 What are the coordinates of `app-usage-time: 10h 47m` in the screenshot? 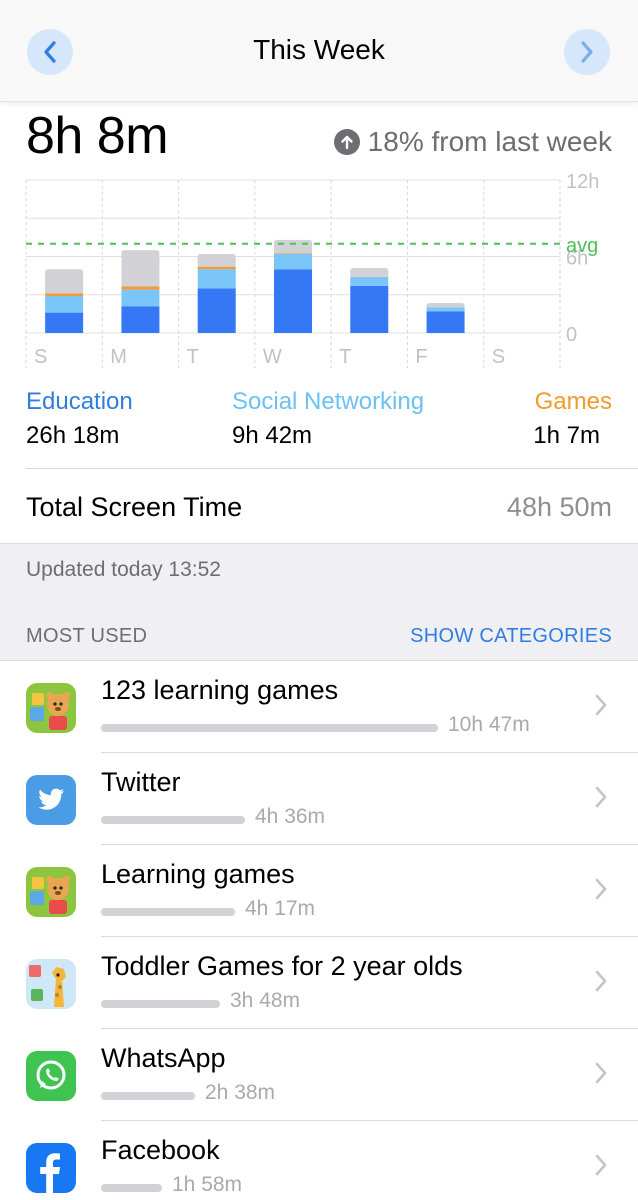 It's located at (489, 724).